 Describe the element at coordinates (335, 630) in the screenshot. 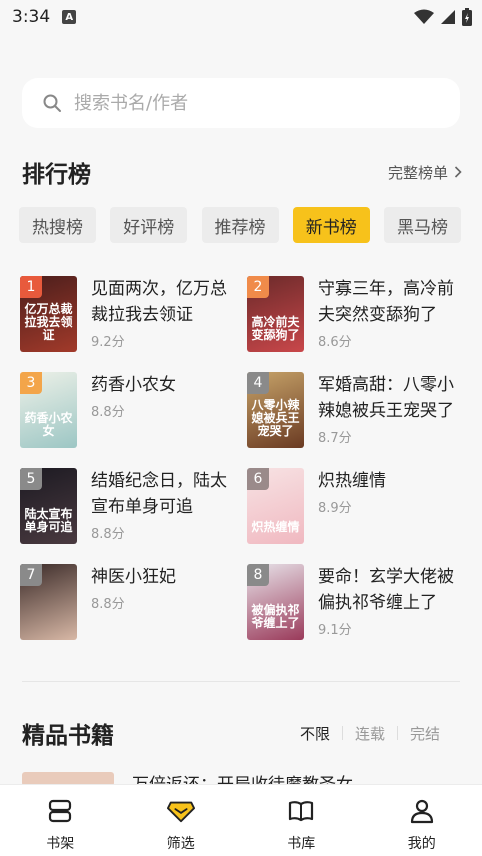

I see `book-score: 9.1分` at that location.